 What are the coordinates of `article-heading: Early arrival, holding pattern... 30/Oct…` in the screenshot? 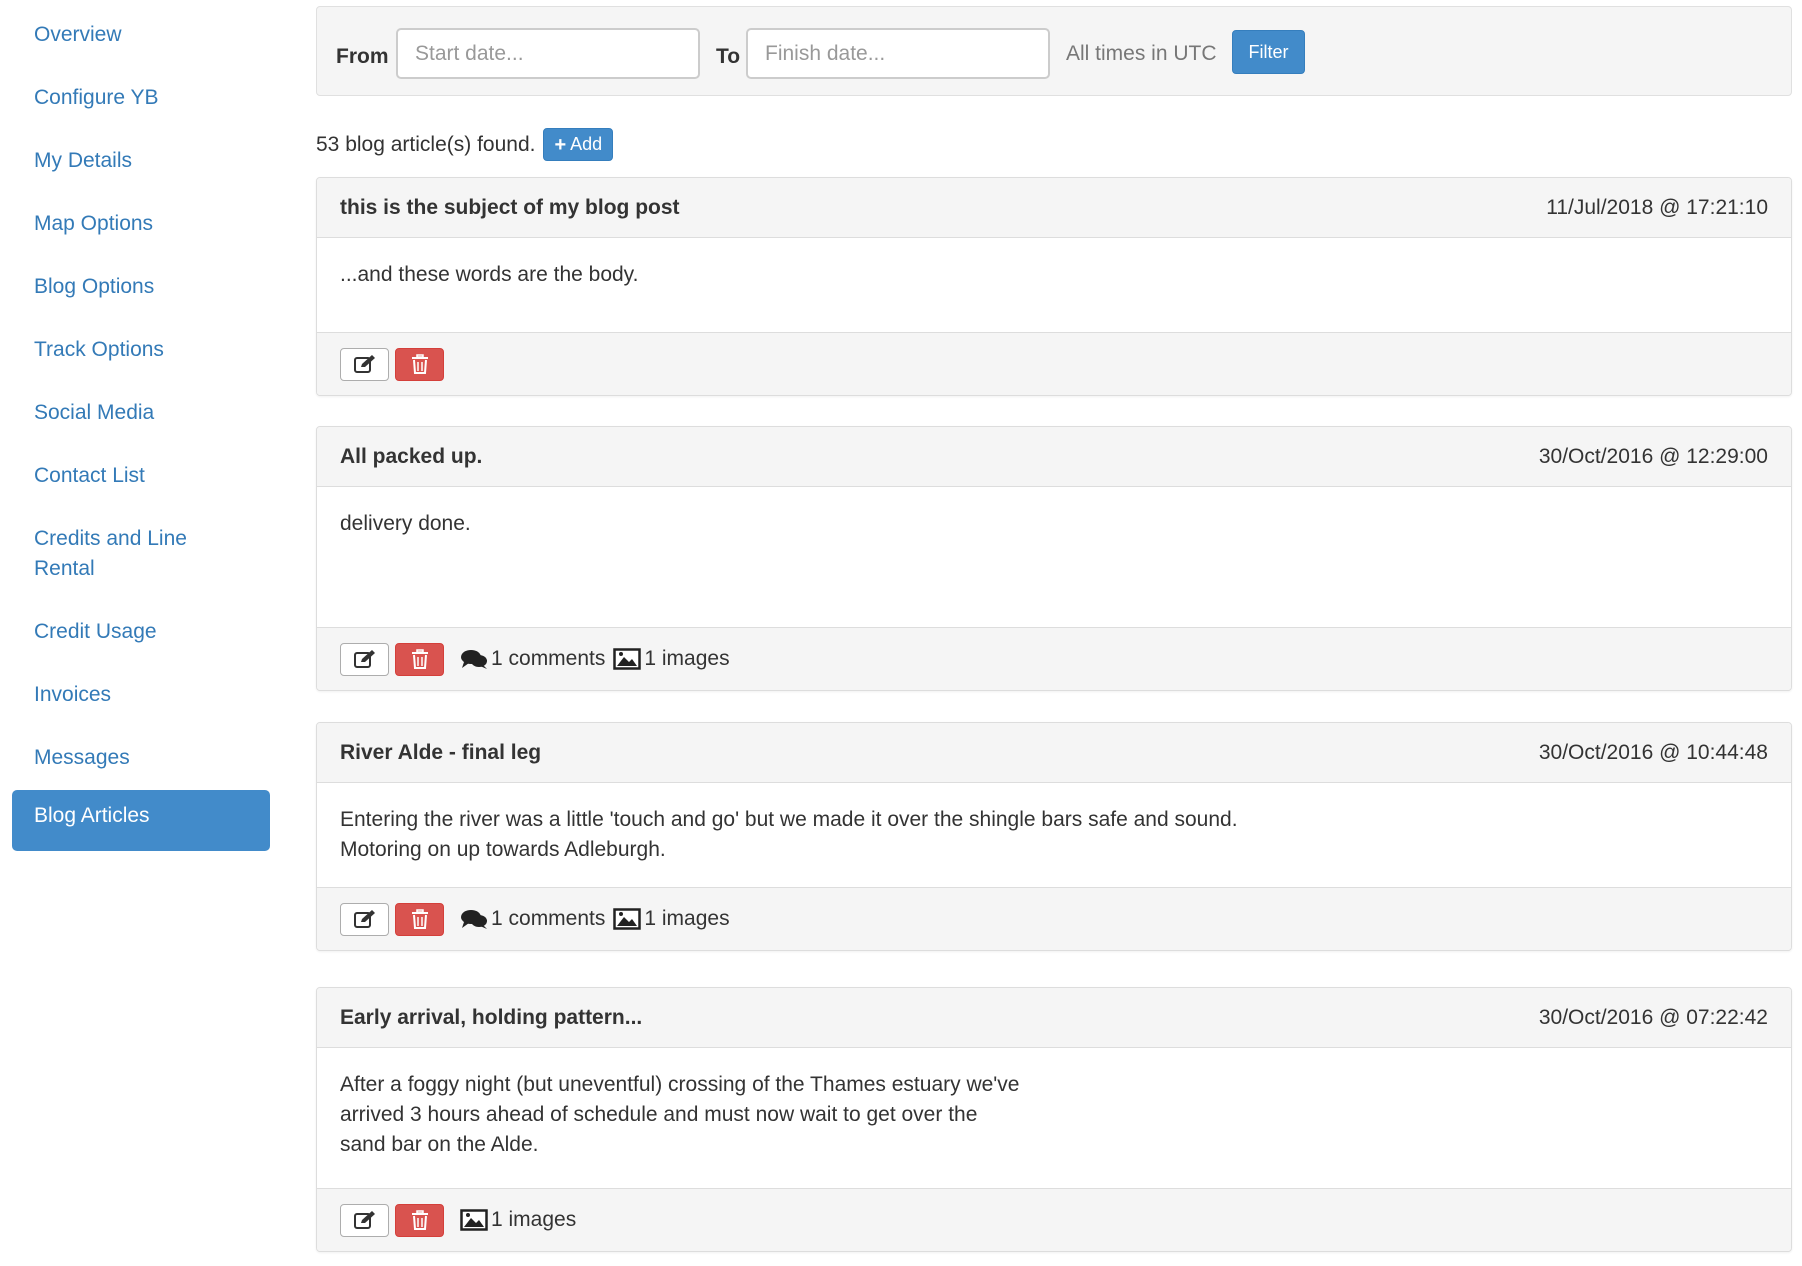 It's located at (1054, 1018).